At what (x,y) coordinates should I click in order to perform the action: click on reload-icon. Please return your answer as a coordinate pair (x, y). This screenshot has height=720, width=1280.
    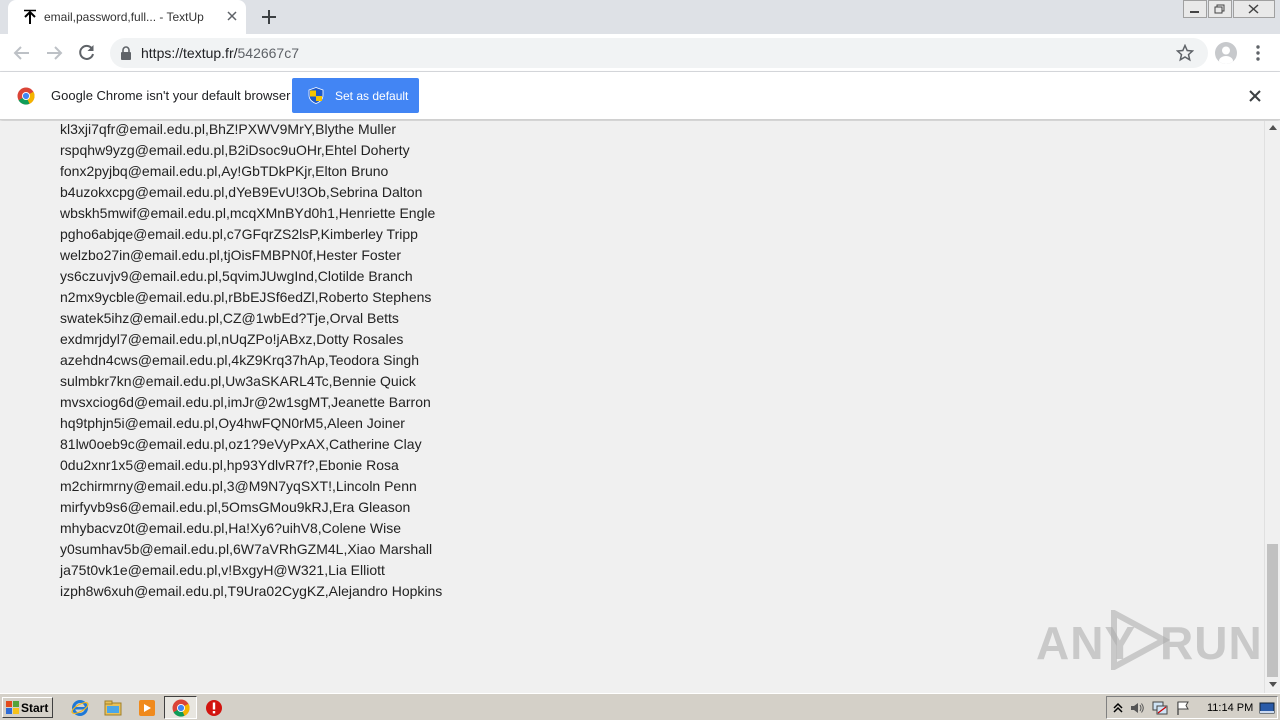
    Looking at the image, I should click on (87, 53).